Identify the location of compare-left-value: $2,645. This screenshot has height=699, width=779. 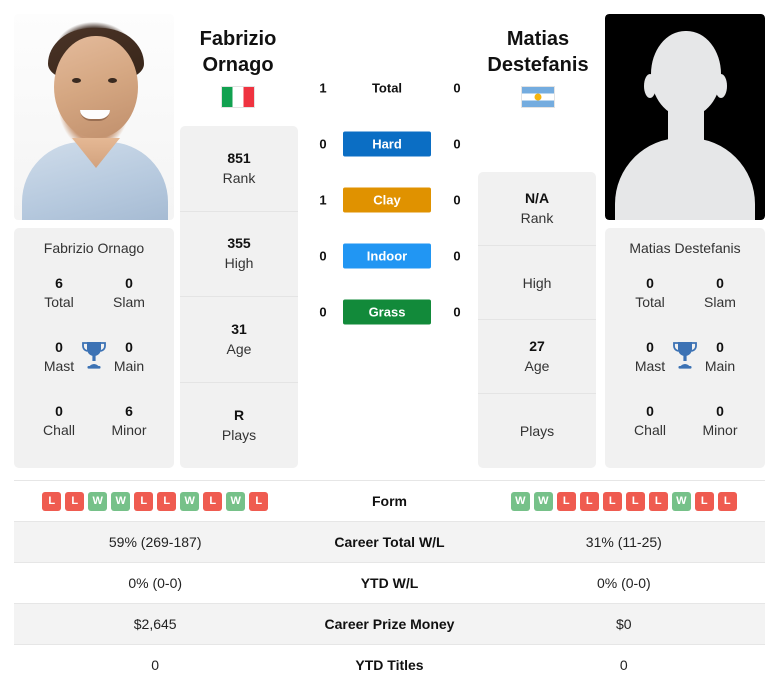
(155, 624).